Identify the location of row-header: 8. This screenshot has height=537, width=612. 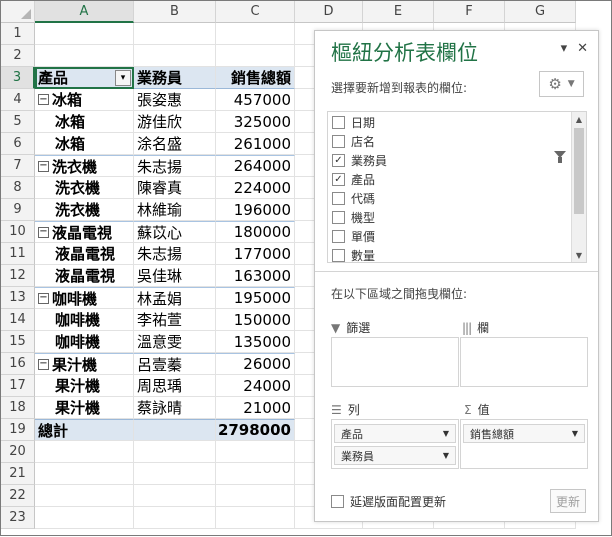
(18, 188).